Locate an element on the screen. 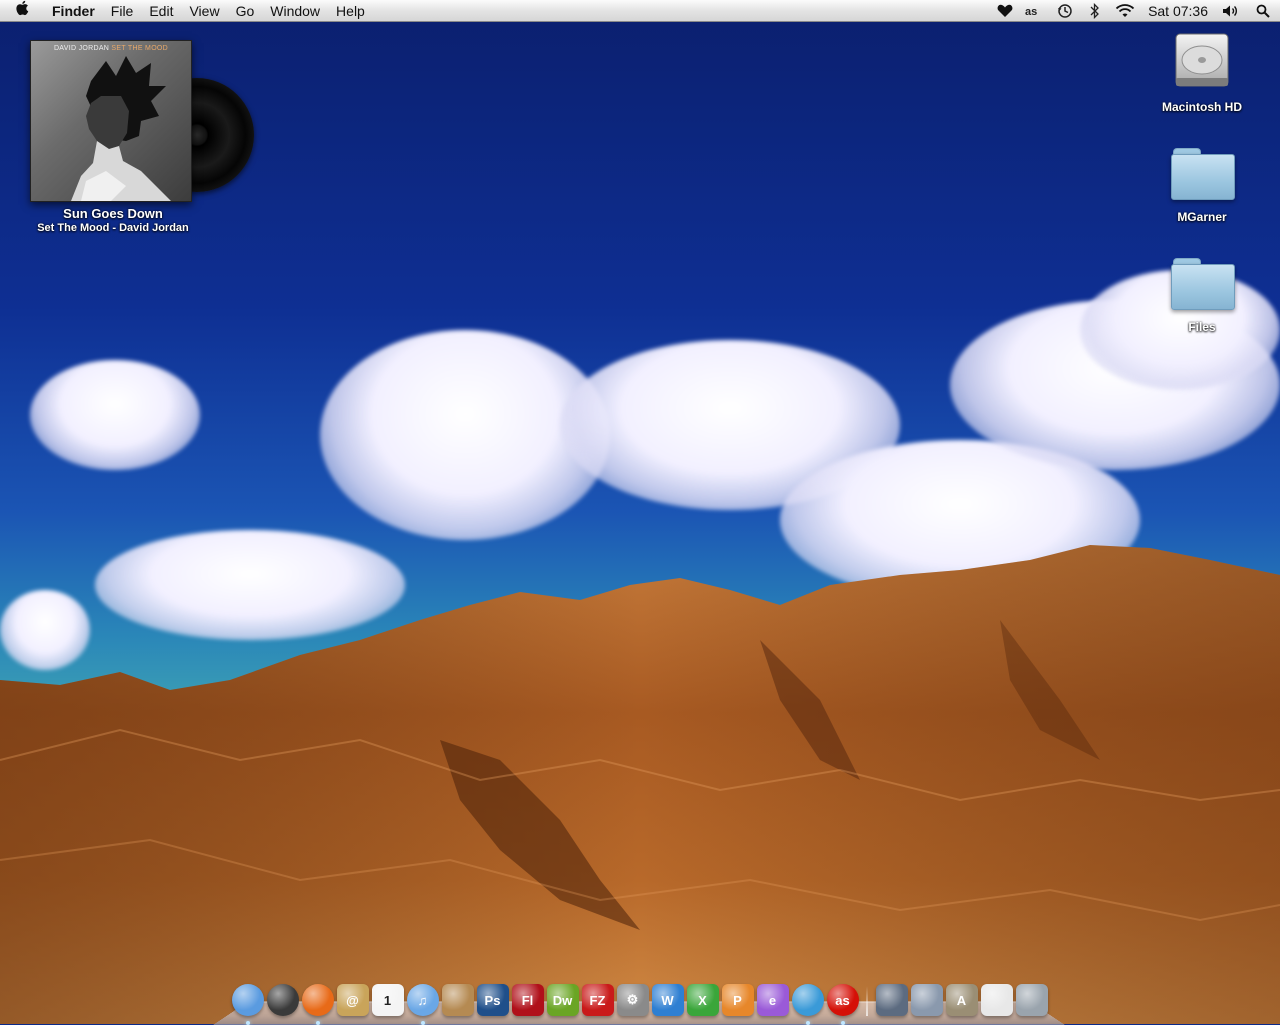 This screenshot has height=1025, width=1280. applications-stack-icon-glyph: A is located at coordinates (961, 1000).